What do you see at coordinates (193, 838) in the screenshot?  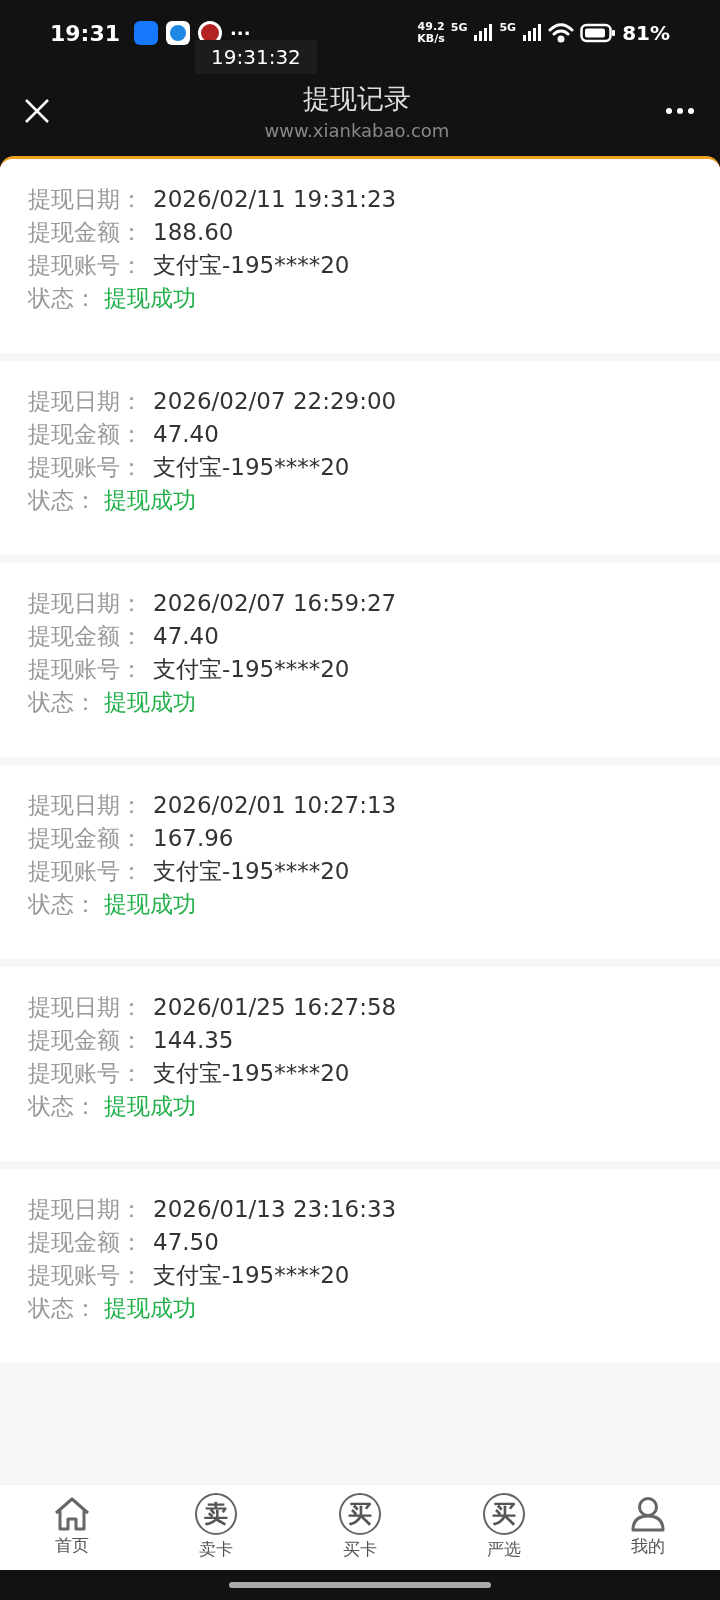 I see `record-amount: 167.96` at bounding box center [193, 838].